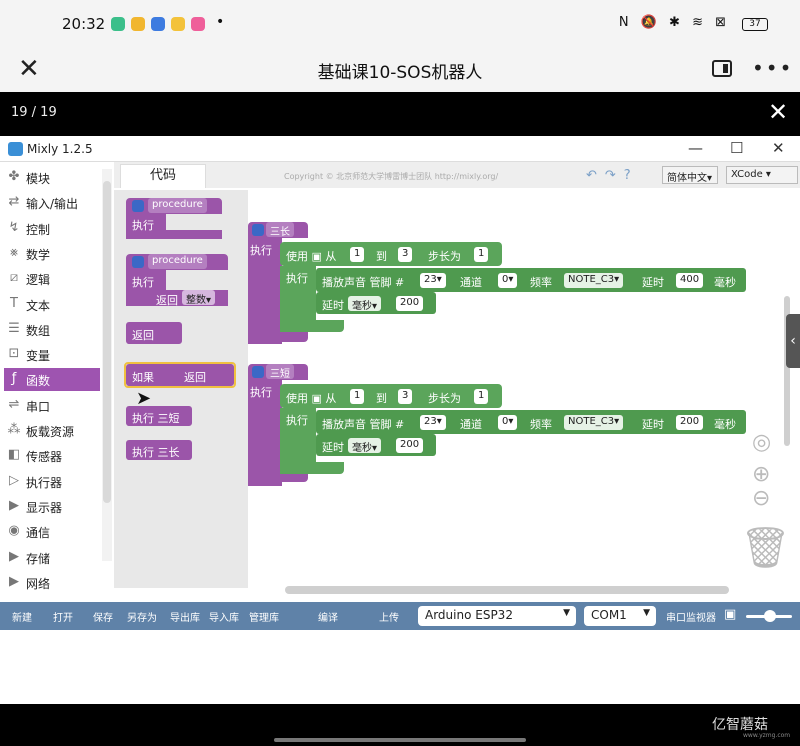 This screenshot has width=800, height=746. I want to click on new-button: 新建, so click(22, 616).